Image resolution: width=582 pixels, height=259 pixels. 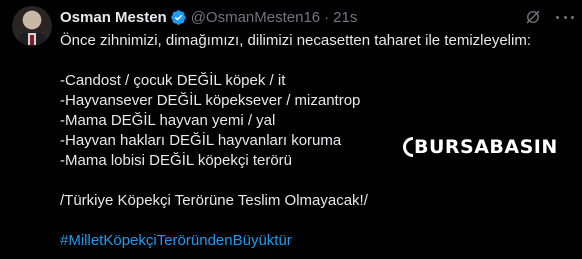 What do you see at coordinates (32, 40) in the screenshot?
I see `avatar-tie` at bounding box center [32, 40].